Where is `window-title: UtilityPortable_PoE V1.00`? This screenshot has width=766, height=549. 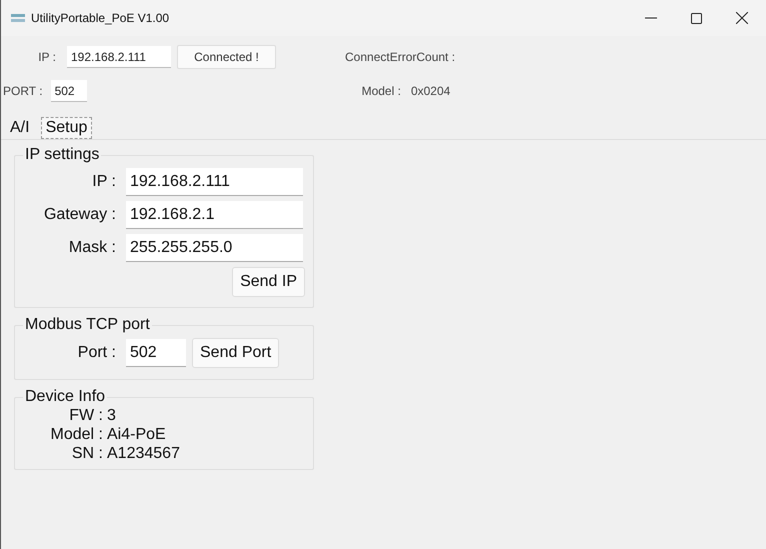 window-title: UtilityPortable_PoE V1.00 is located at coordinates (100, 18).